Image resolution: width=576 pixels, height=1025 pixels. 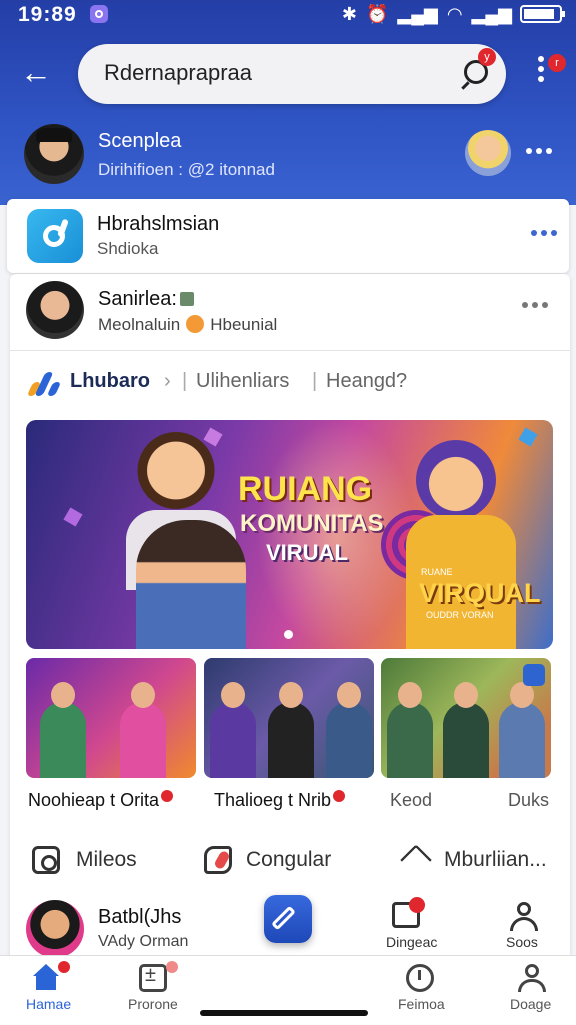 What do you see at coordinates (172, 967) in the screenshot?
I see `add-badge` at bounding box center [172, 967].